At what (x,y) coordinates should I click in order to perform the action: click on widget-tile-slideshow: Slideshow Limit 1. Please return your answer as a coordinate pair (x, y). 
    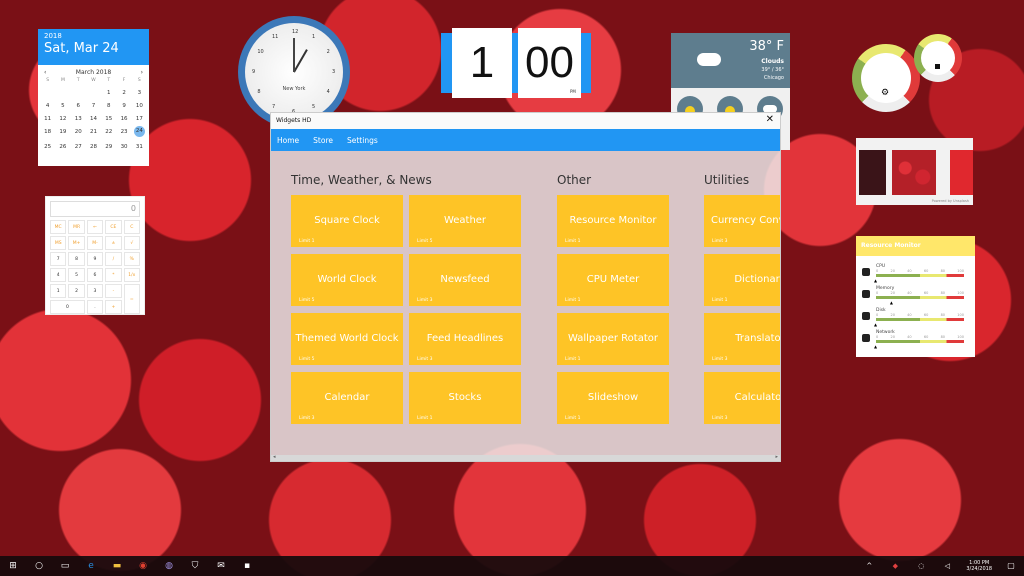
    Looking at the image, I should click on (613, 398).